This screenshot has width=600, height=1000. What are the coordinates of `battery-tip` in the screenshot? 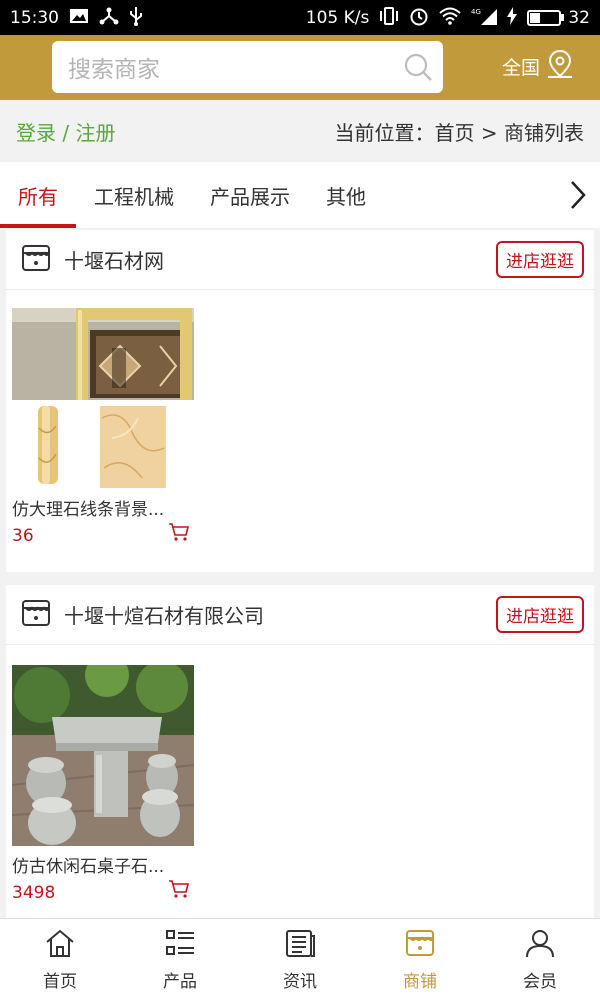 It's located at (563, 17).